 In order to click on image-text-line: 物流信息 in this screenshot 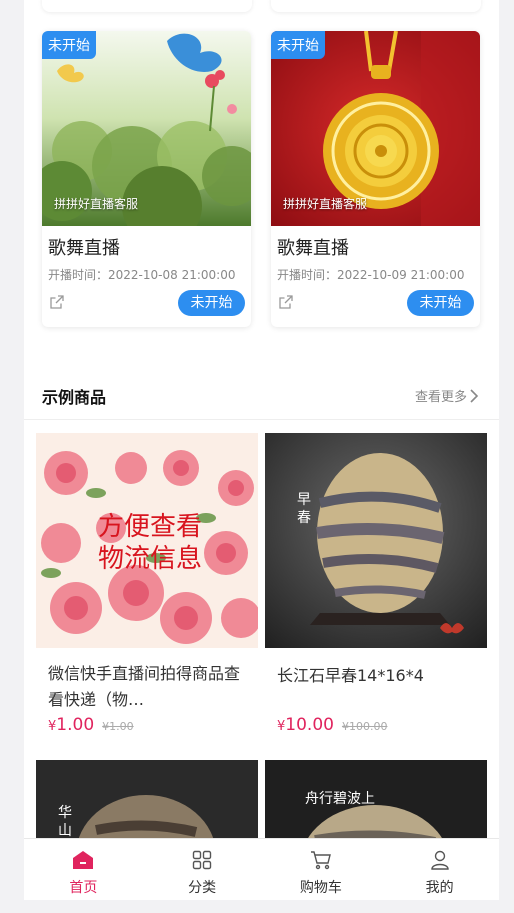, I will do `click(149, 559)`.